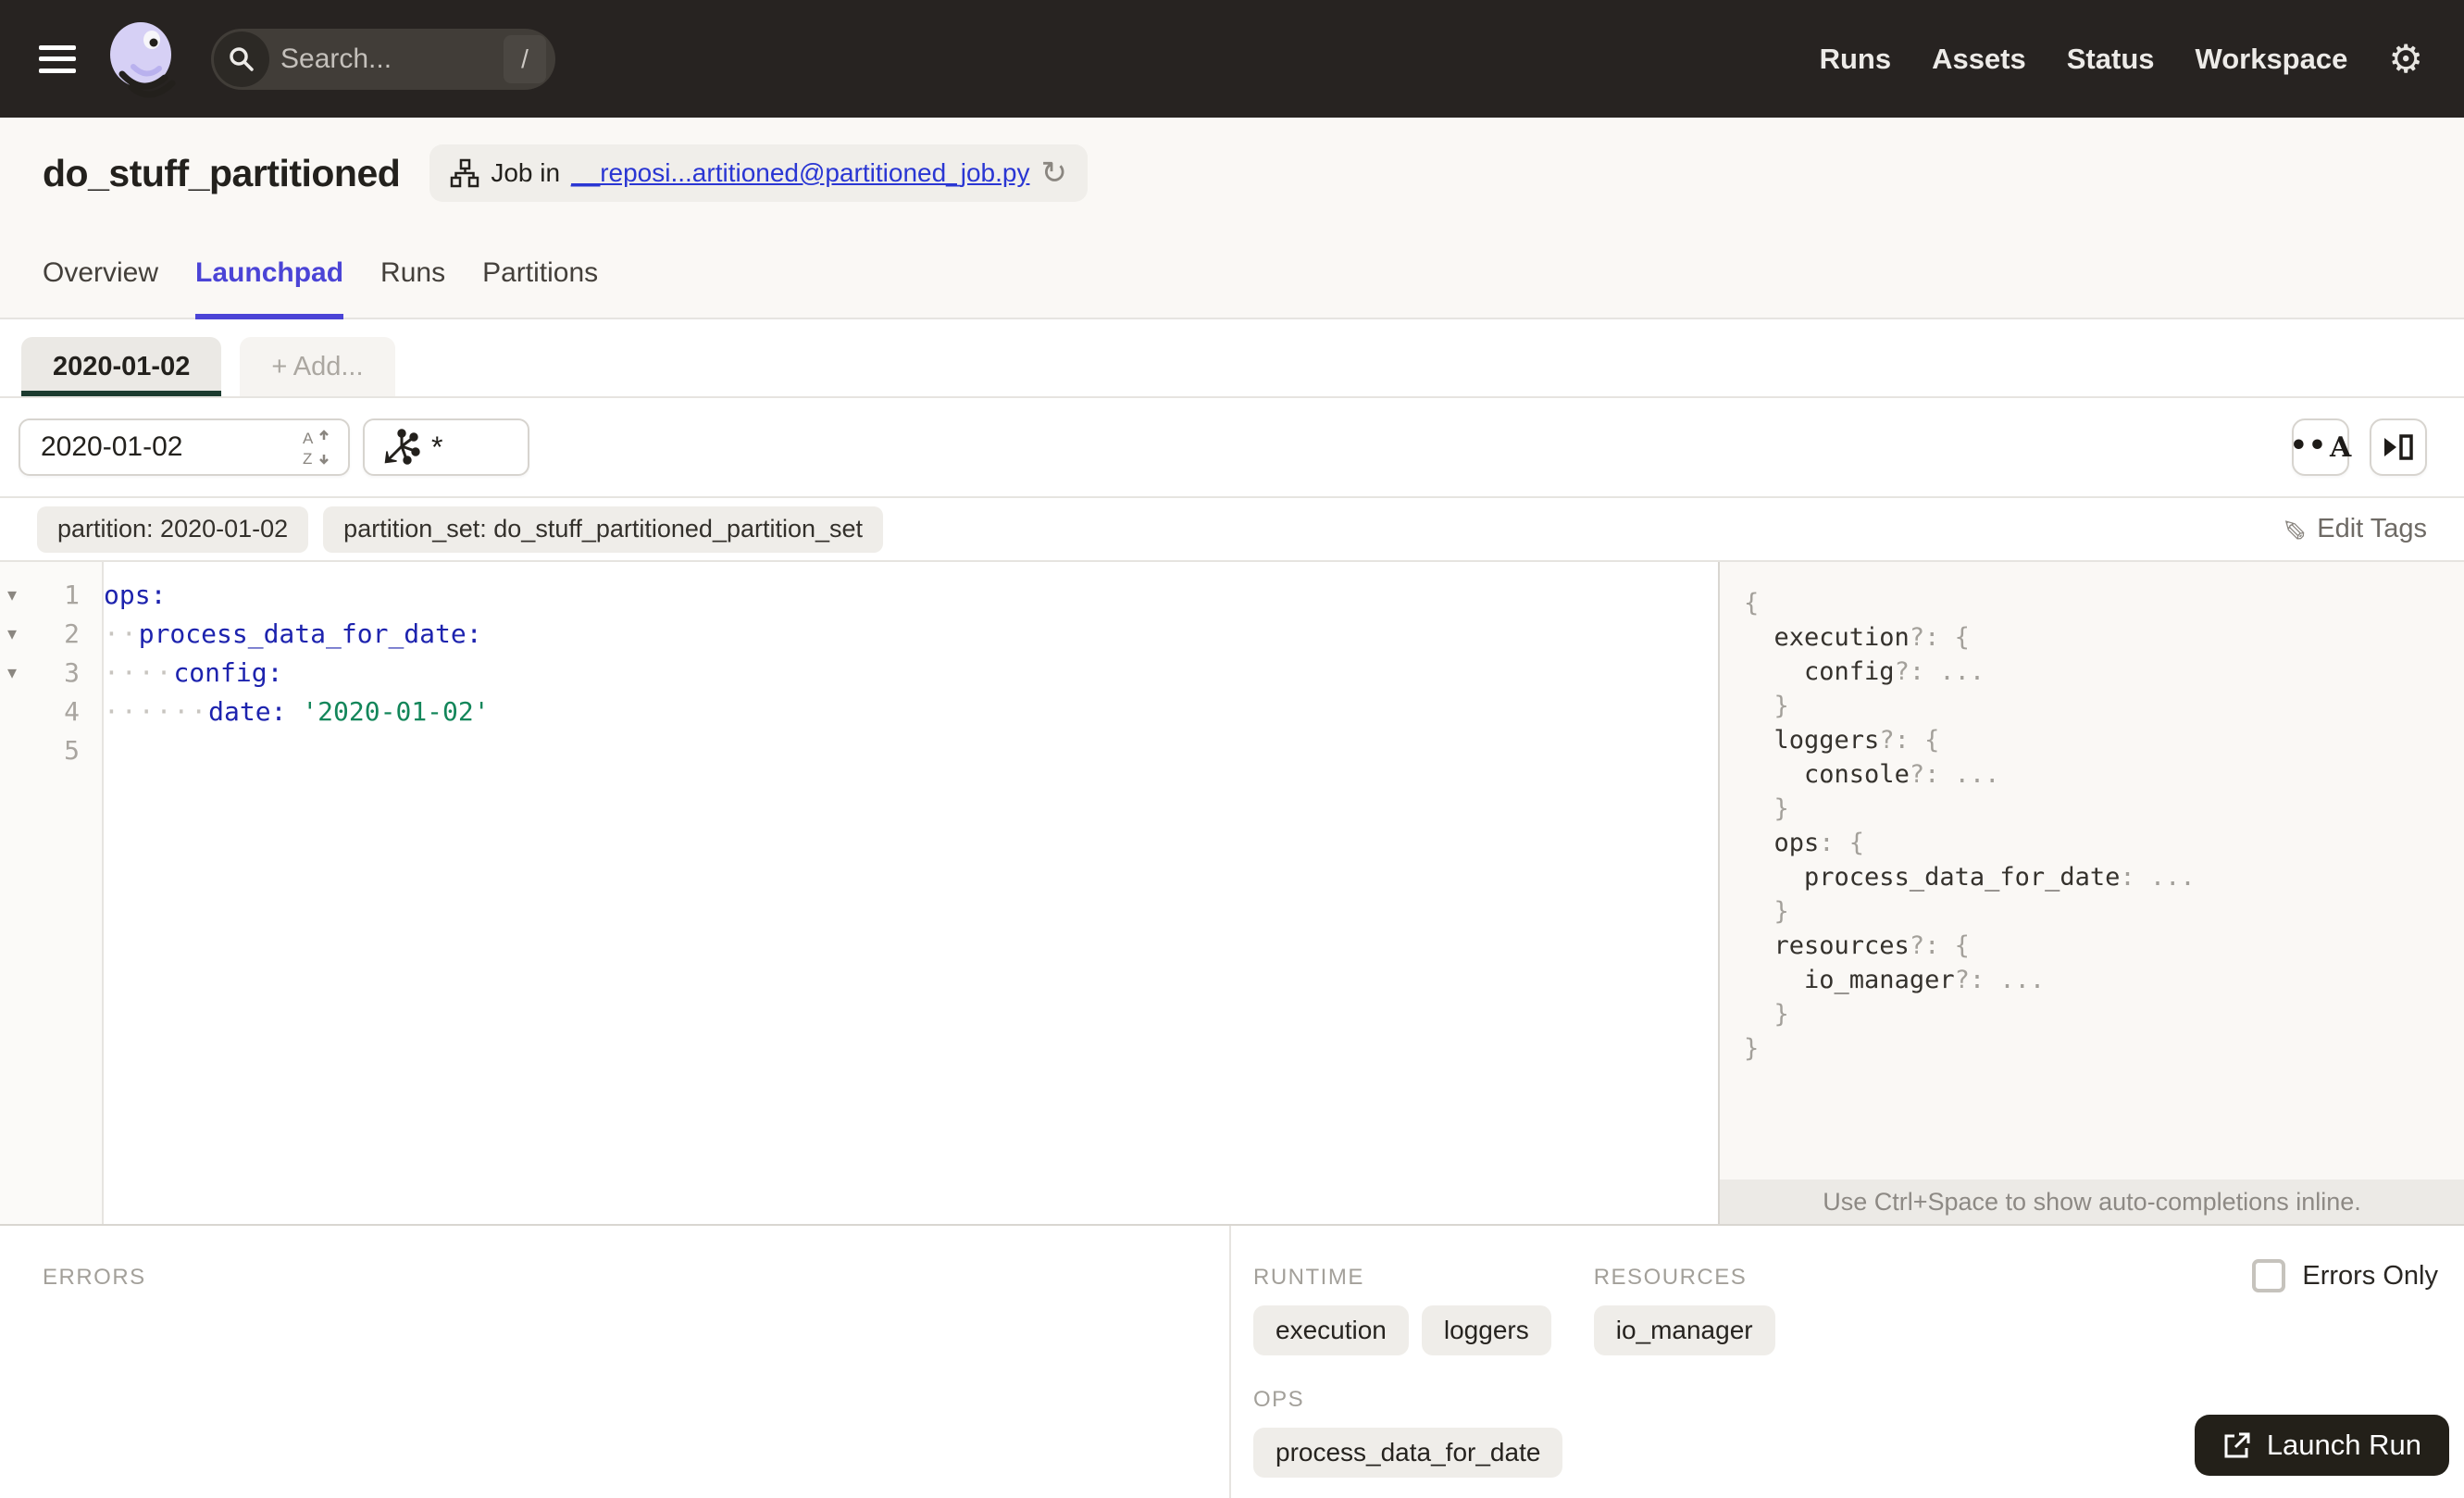 This screenshot has height=1498, width=2464. What do you see at coordinates (72, 750) in the screenshot?
I see `line-number: 5` at bounding box center [72, 750].